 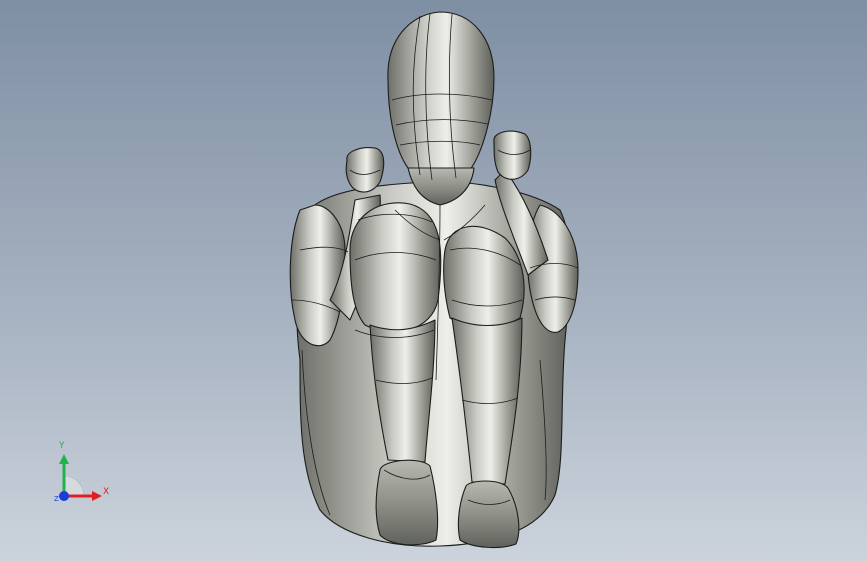 What do you see at coordinates (64, 496) in the screenshot?
I see `z-axis-dot` at bounding box center [64, 496].